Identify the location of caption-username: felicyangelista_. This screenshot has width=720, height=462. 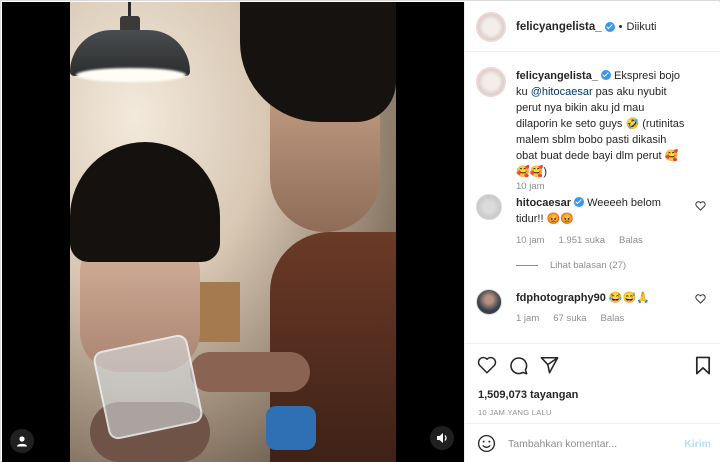
(557, 76).